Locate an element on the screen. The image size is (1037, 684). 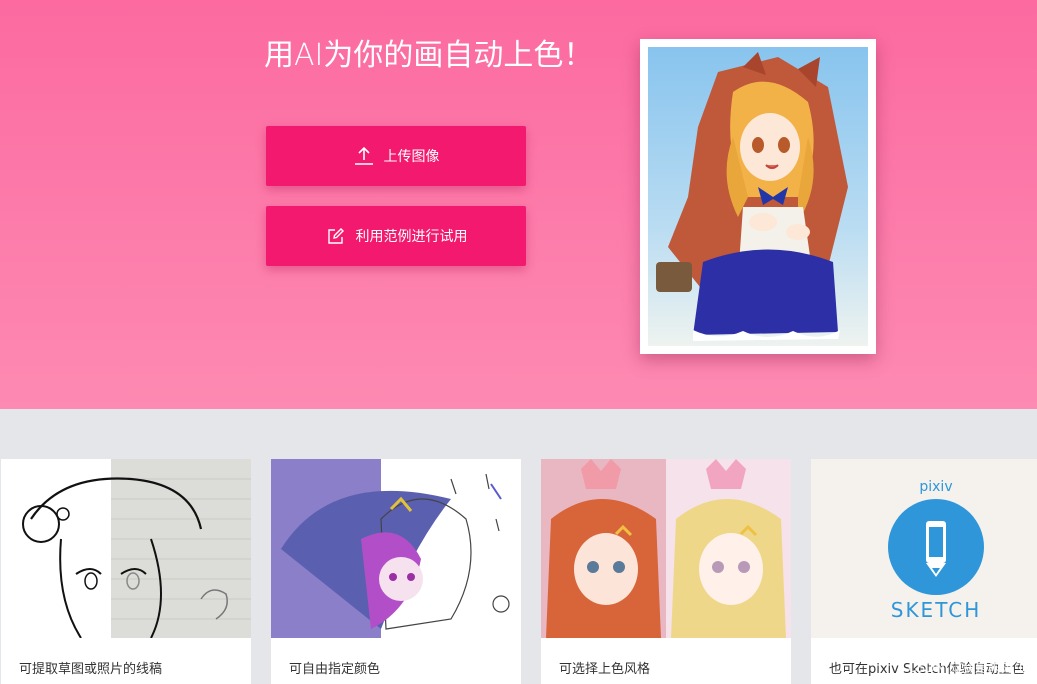
sample-artwork-frame is located at coordinates (758, 196).